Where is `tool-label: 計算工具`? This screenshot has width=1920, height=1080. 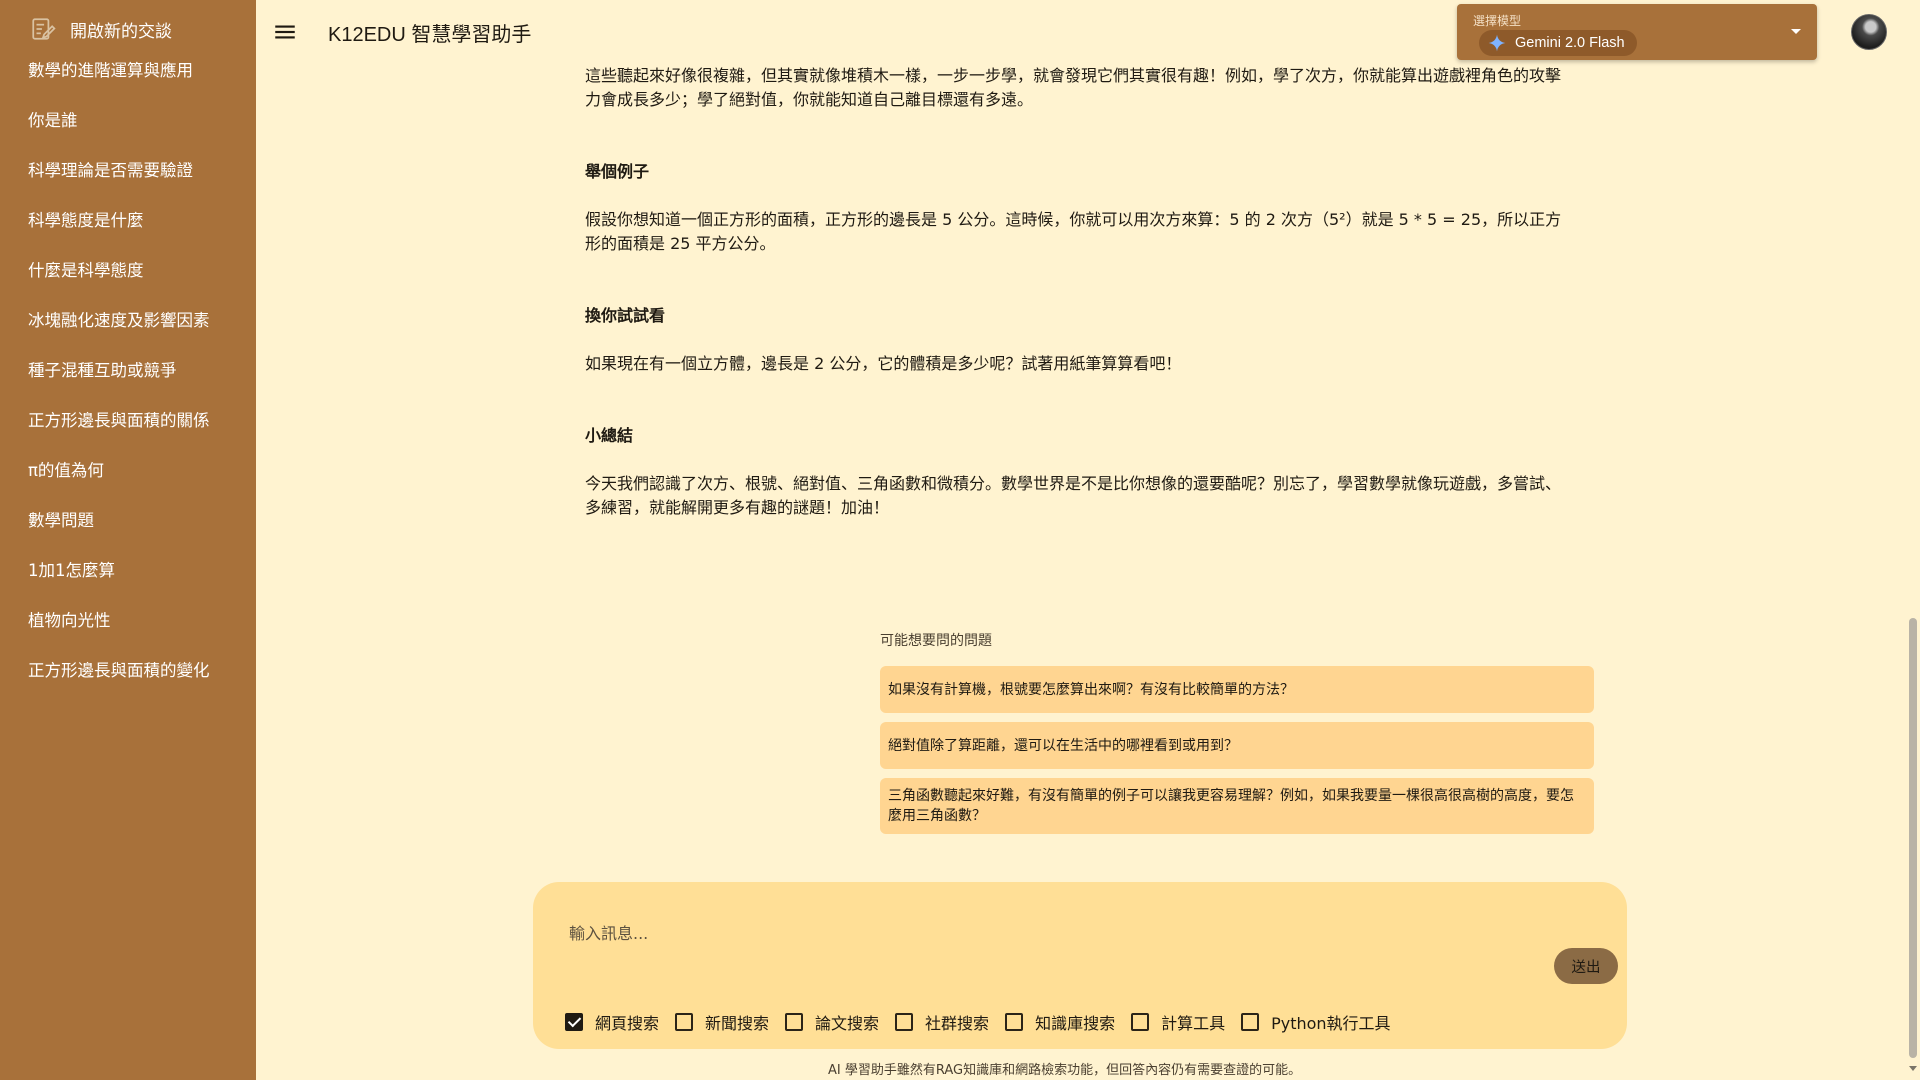 tool-label: 計算工具 is located at coordinates (1193, 1023).